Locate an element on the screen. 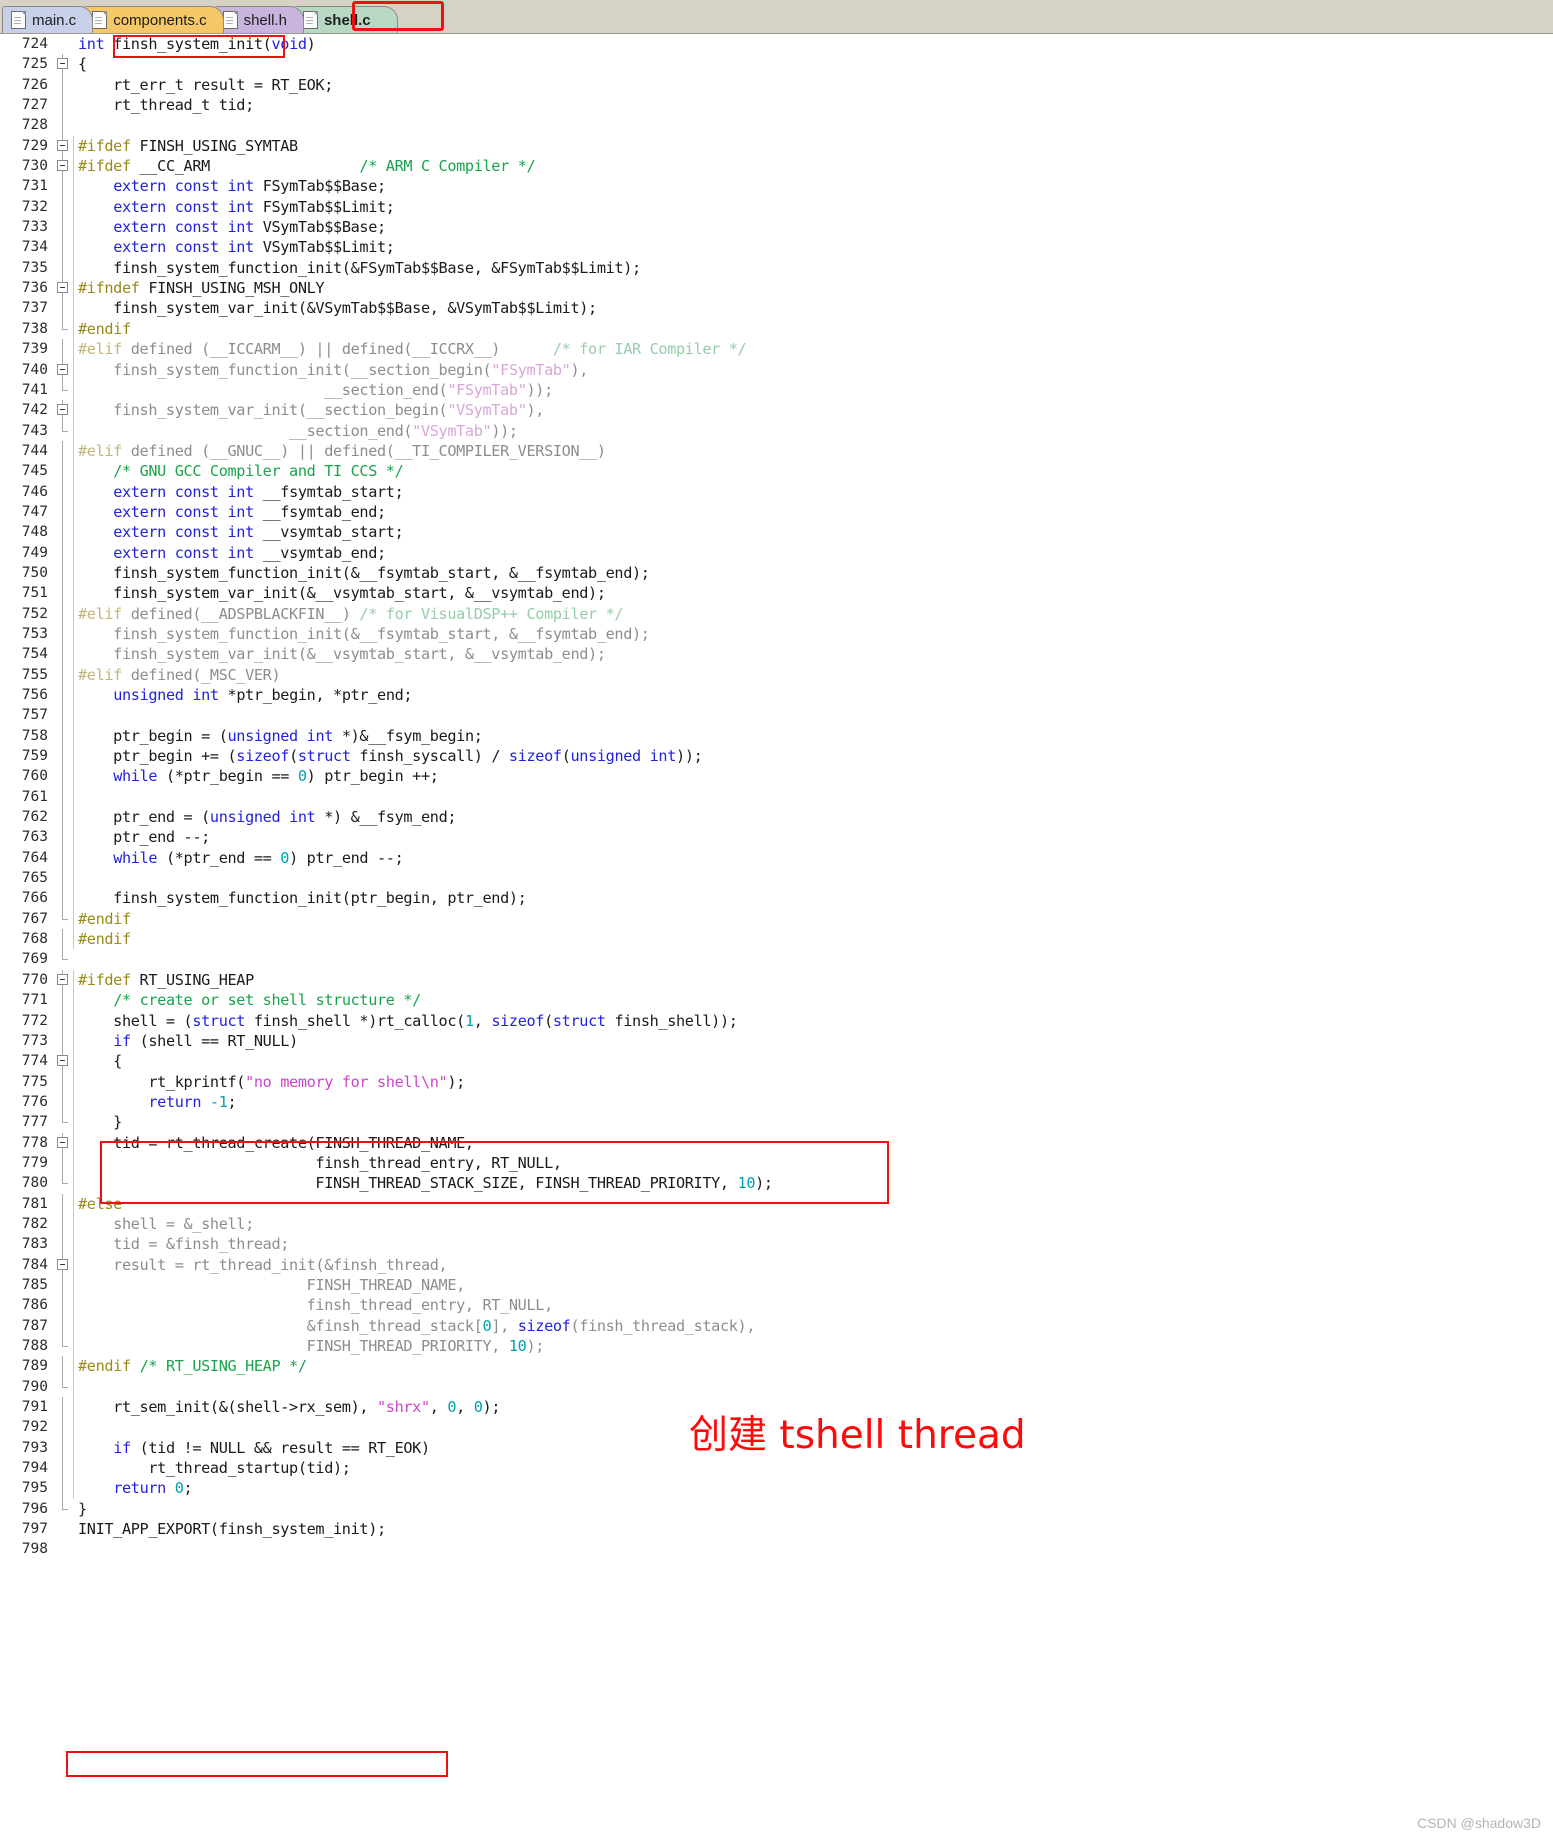 The width and height of the screenshot is (1553, 1837). tab-shell-h: shell.h is located at coordinates (258, 19).